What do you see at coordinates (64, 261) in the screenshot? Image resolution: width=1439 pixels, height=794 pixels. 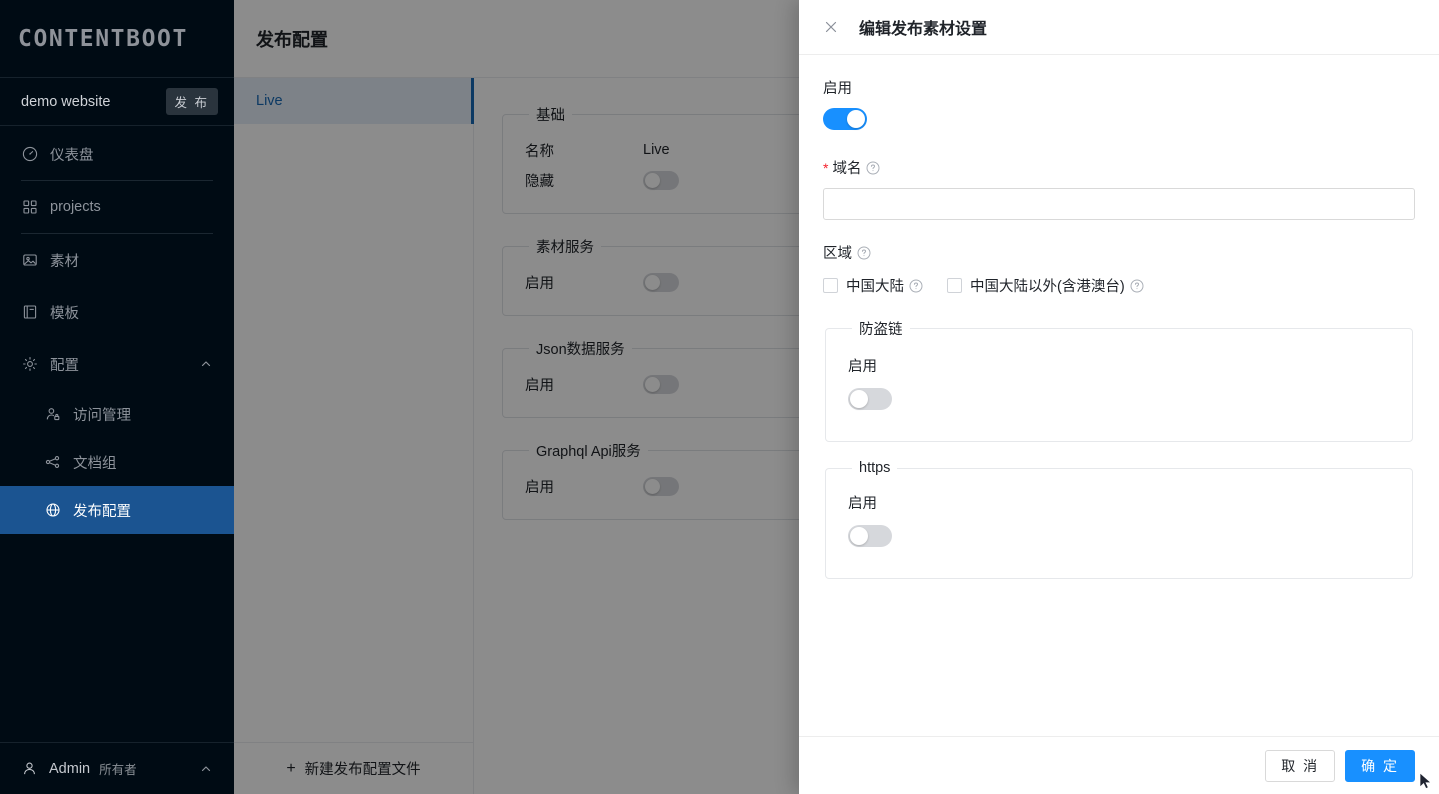 I see `sidebar-item-label: 素材` at bounding box center [64, 261].